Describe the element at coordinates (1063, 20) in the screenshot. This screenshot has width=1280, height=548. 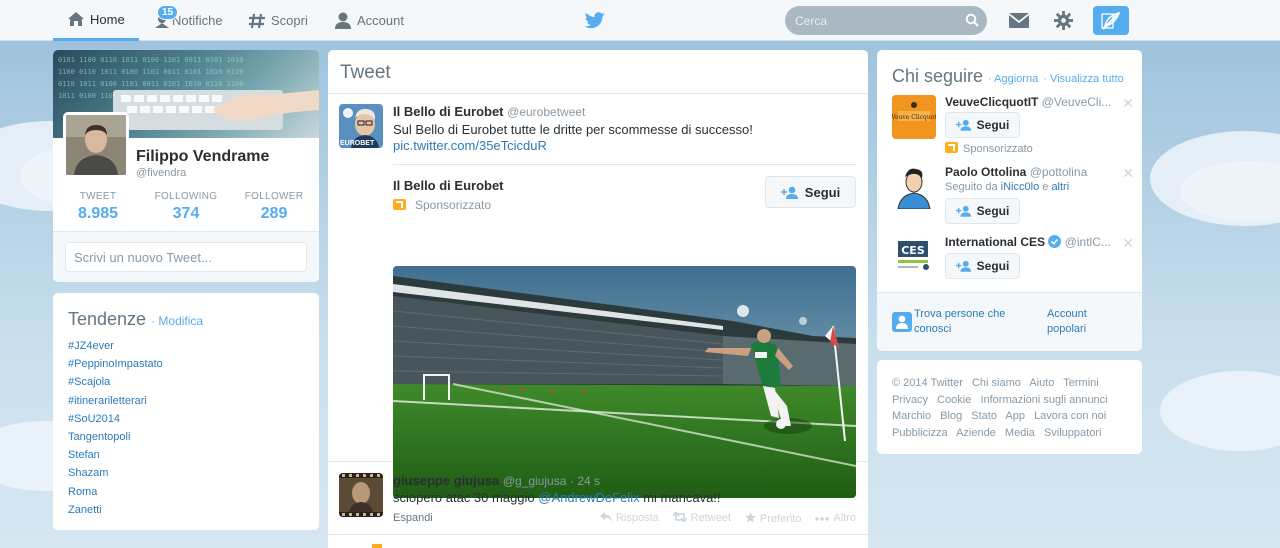
I see `settings-gear-icon` at that location.